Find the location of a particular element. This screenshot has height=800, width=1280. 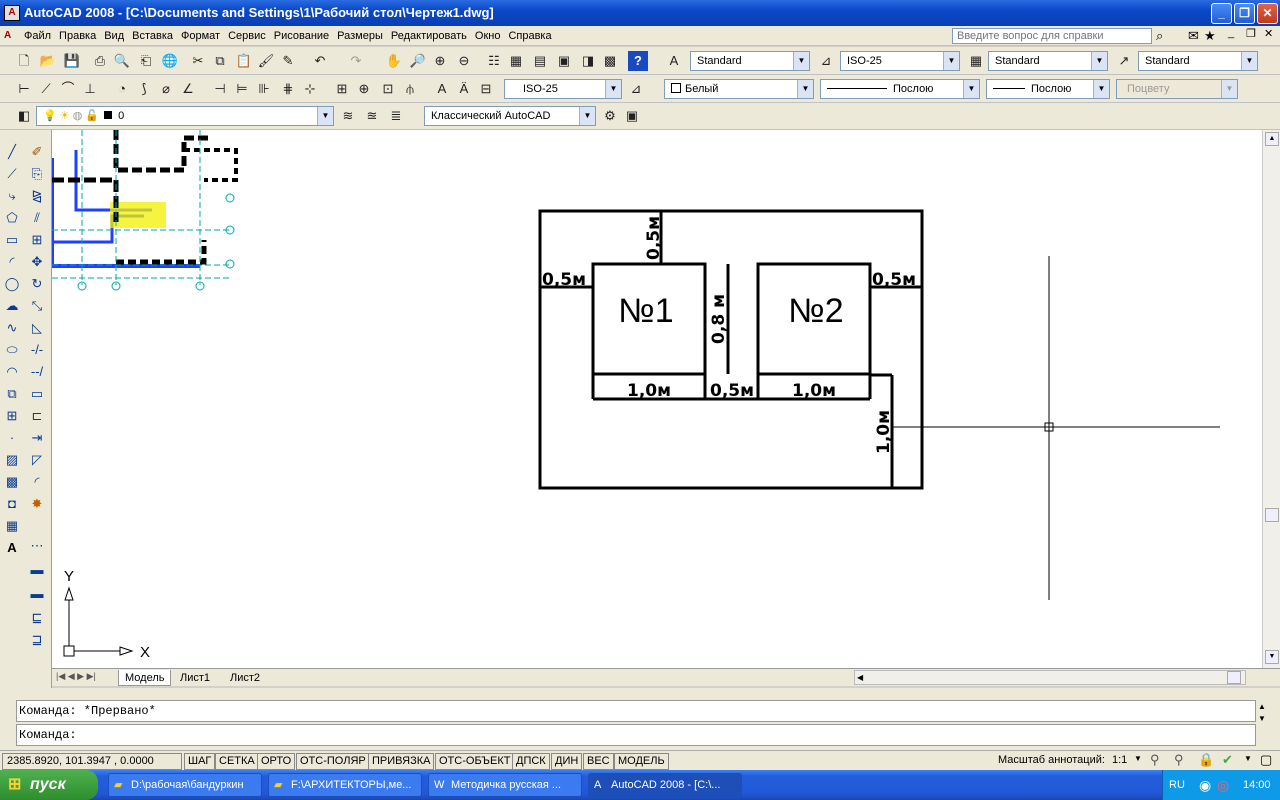

ducs-toggle: ДПСК is located at coordinates (531, 761).